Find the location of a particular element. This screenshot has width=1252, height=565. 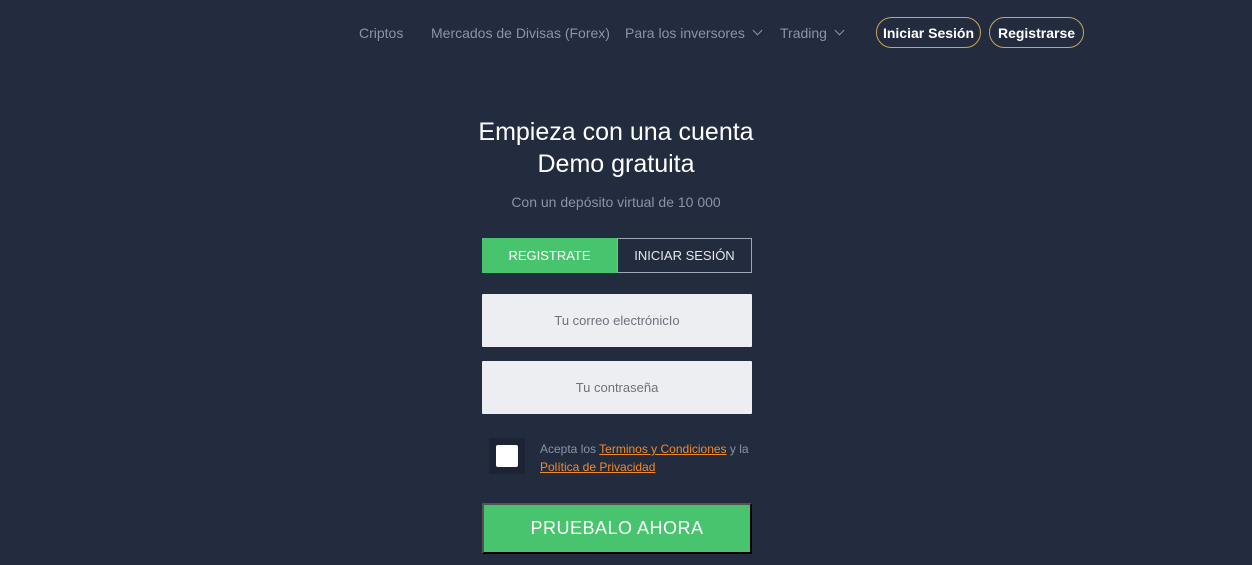

nav-link-label: Para los inversores is located at coordinates (685, 33).